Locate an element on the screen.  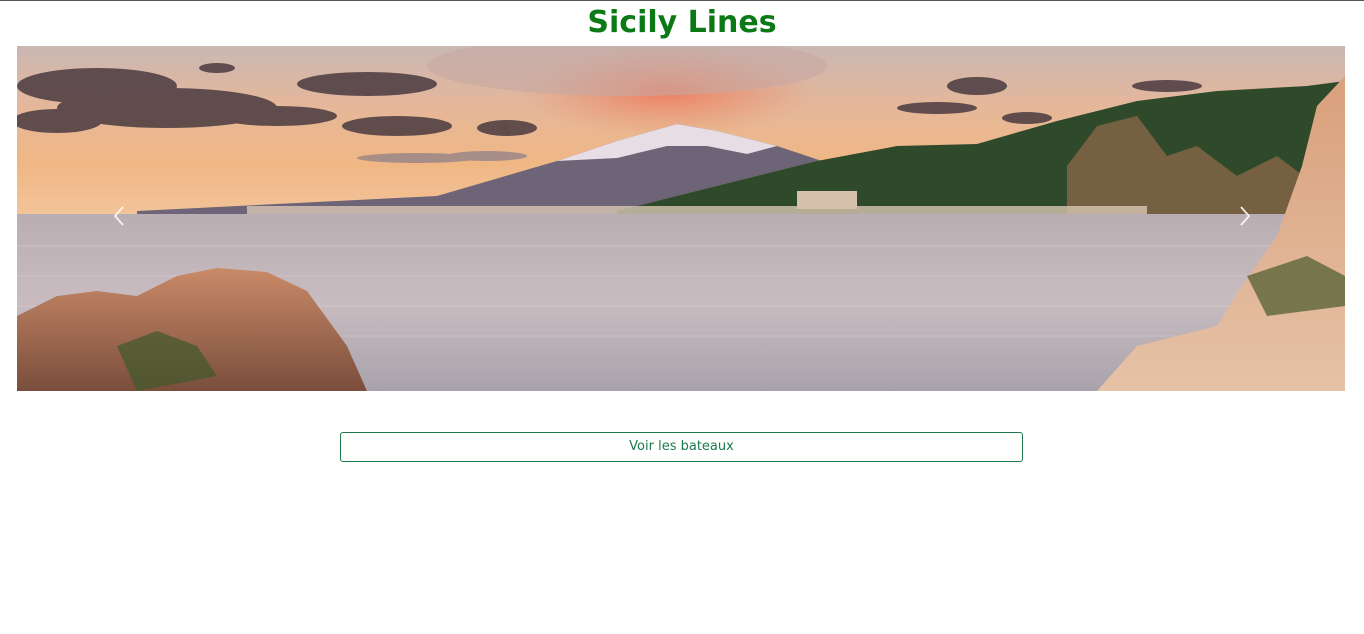
chevron-left-icon is located at coordinates (118, 216).